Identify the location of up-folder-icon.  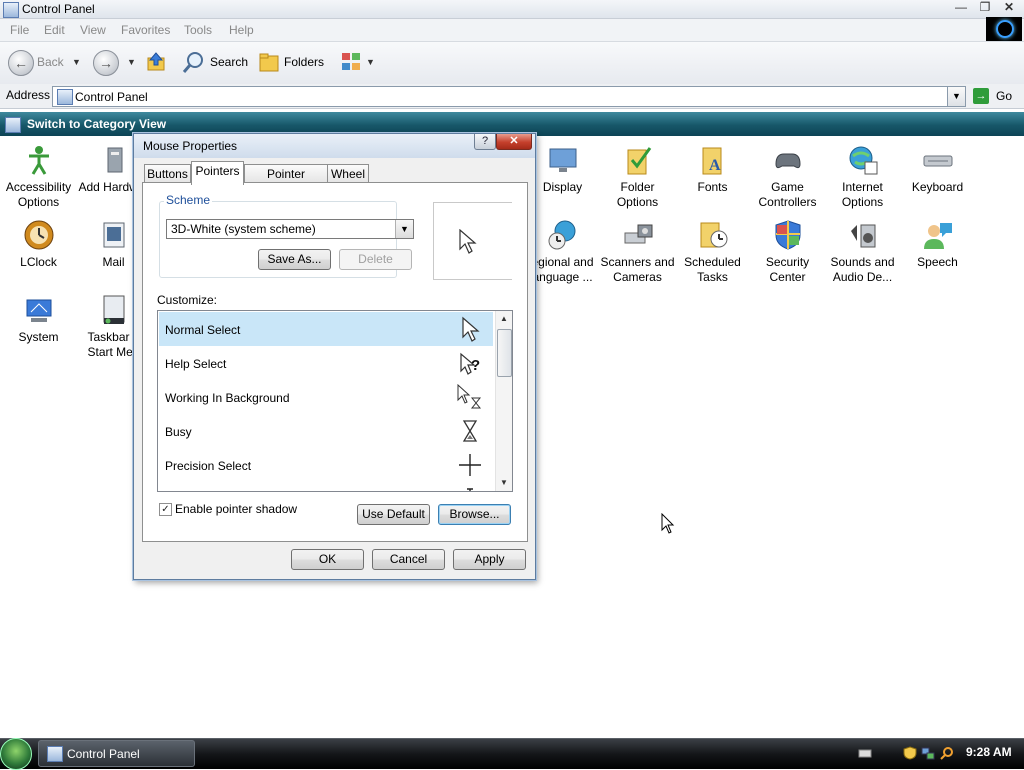
(156, 62).